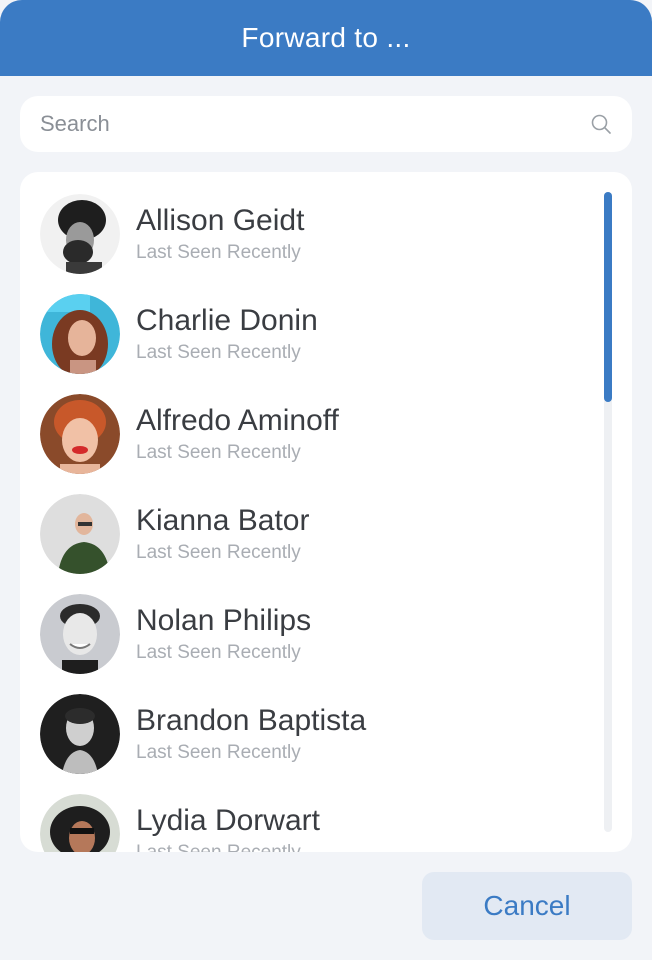 This screenshot has width=652, height=960. What do you see at coordinates (315, 124) in the screenshot?
I see `search-input` at bounding box center [315, 124].